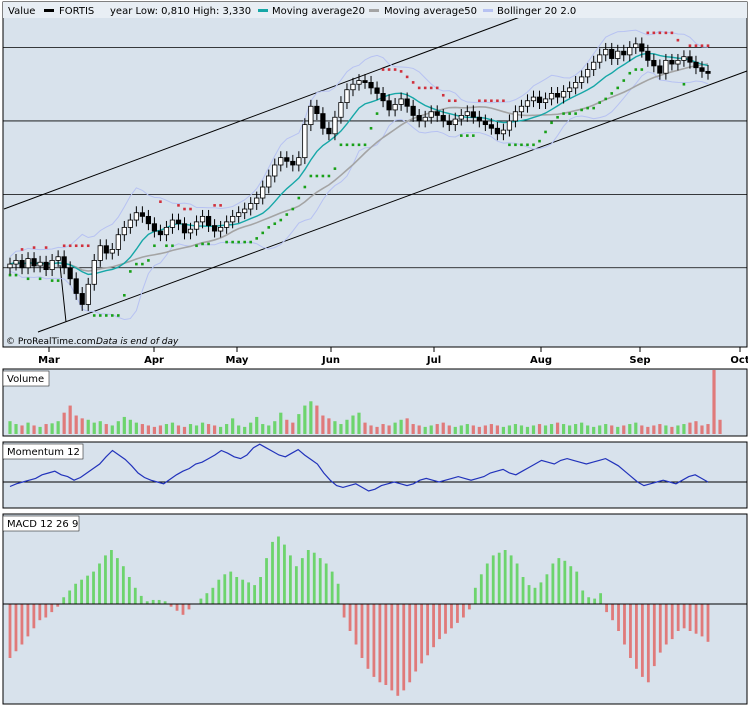 Image resolution: width=748 pixels, height=705 pixels. I want to click on month-tick-label: Oct, so click(739, 360).